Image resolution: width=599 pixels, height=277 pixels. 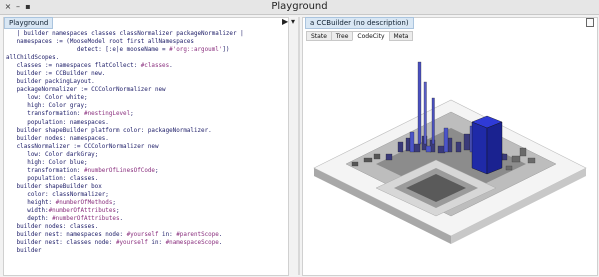 What do you see at coordinates (145, 227) in the screenshot?
I see `code-line: builder nodes: classes.` at bounding box center [145, 227].